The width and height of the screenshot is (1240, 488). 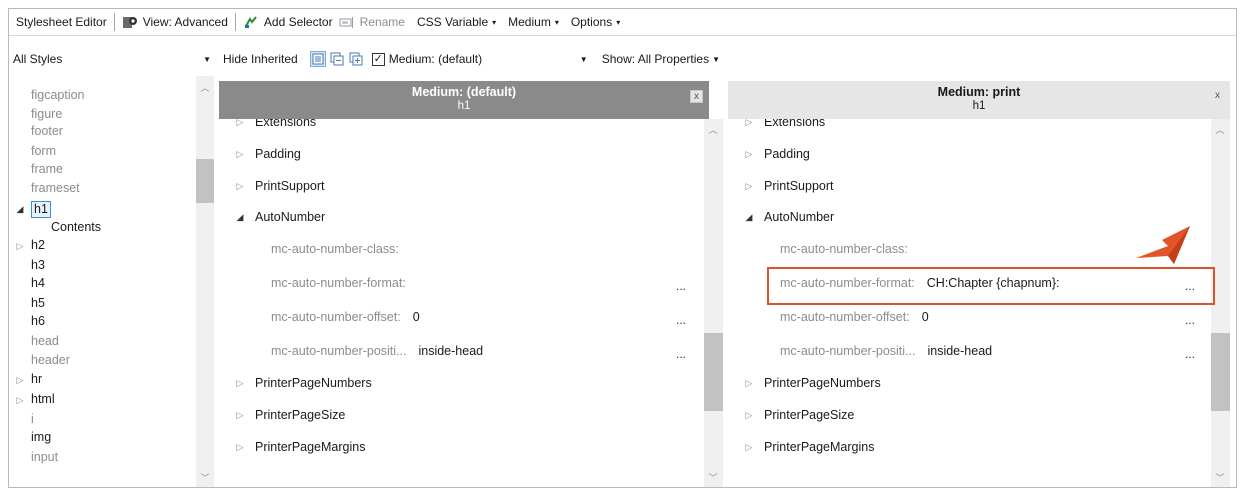 What do you see at coordinates (104, 116) in the screenshot?
I see `tree-item: figure` at bounding box center [104, 116].